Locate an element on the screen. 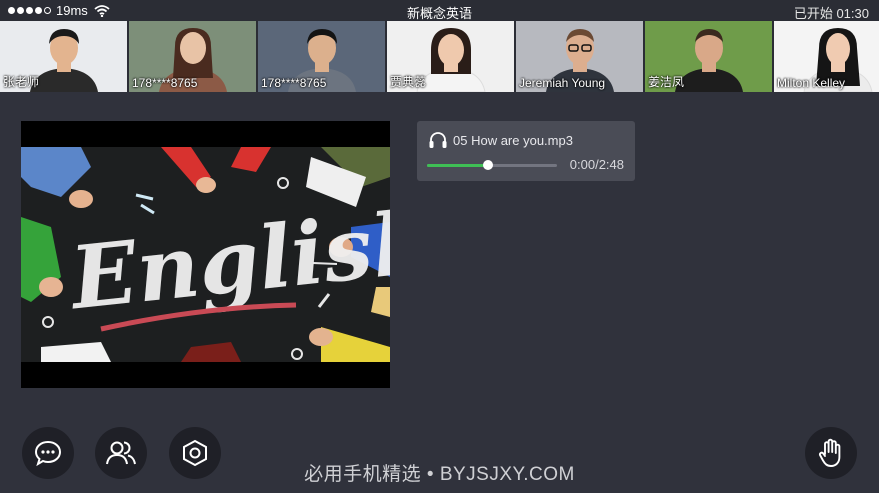 The height and width of the screenshot is (493, 879). class-title: 新概念英语 is located at coordinates (439, 13).